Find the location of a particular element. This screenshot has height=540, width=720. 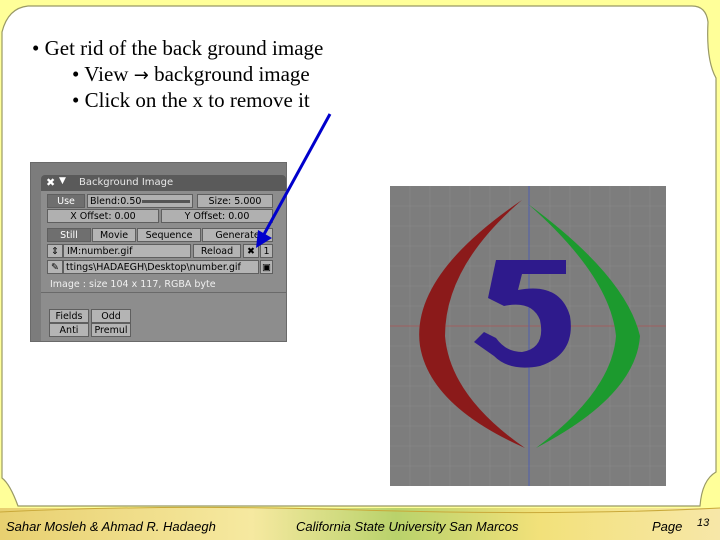

panel-header: ✖ ▼ Background Image is located at coordinates (163, 183).